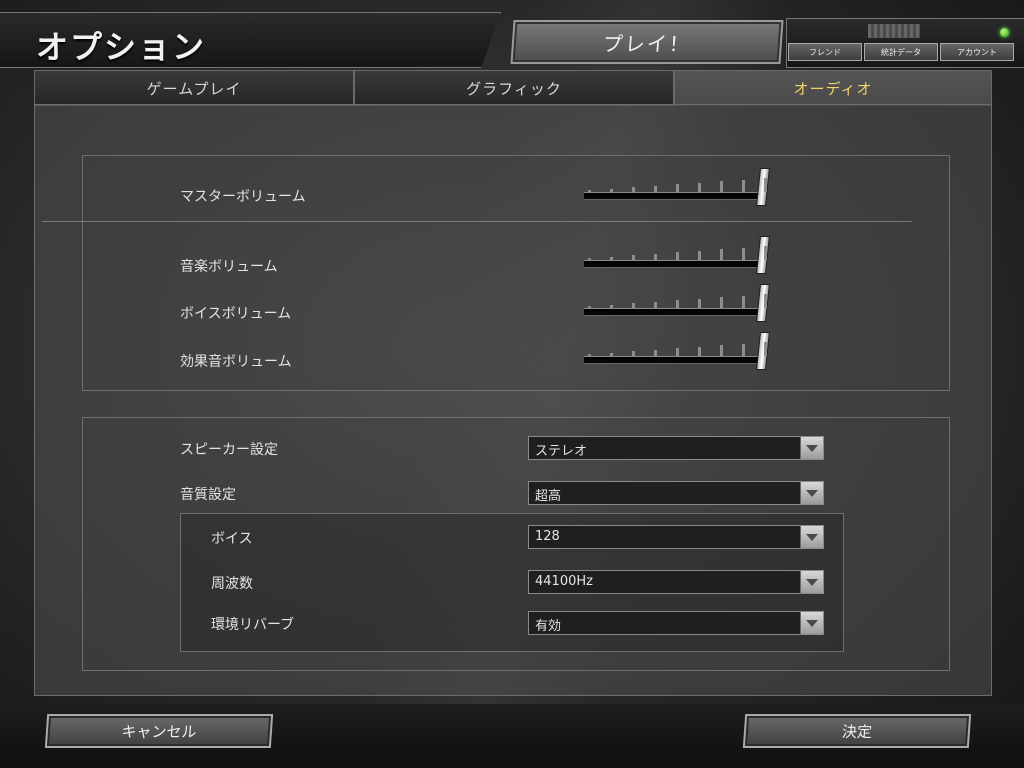 The image size is (1024, 768). I want to click on speaker-setting-label: スピーカー設定, so click(229, 450).